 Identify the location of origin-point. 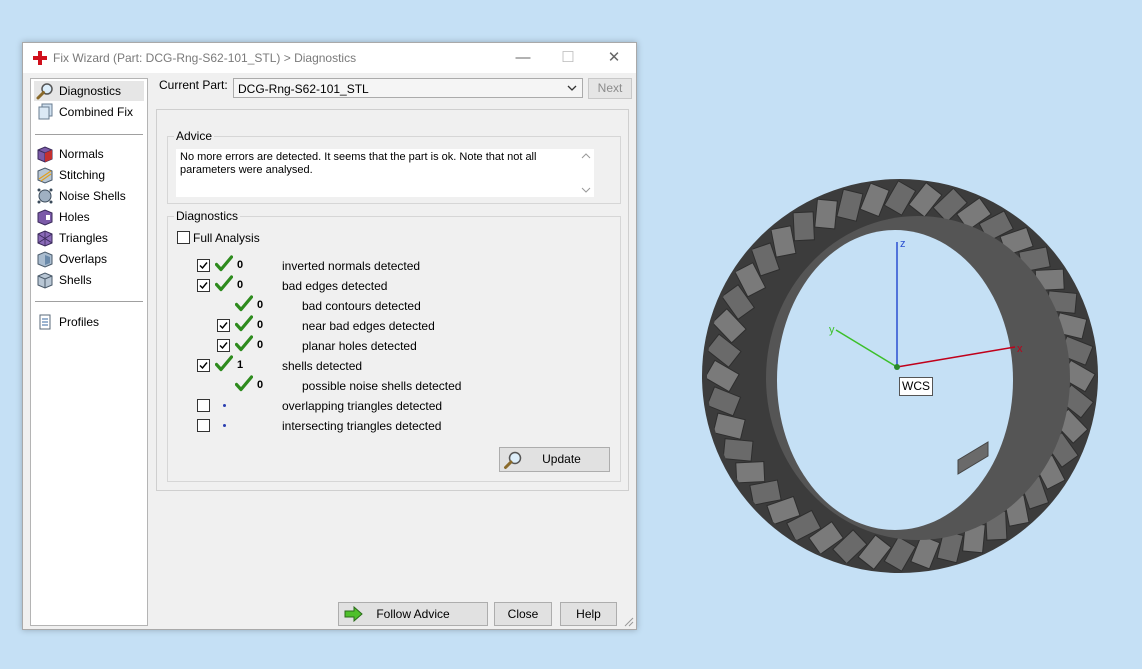
(897, 367).